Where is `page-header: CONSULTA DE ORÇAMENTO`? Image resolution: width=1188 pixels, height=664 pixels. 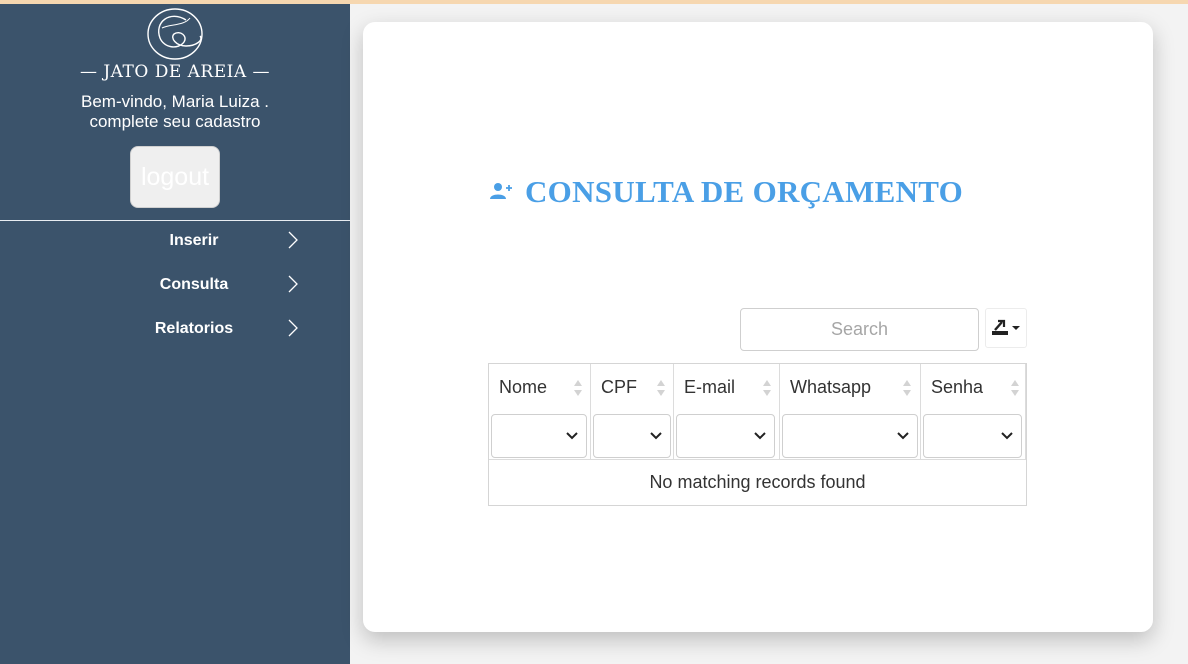
page-header: CONSULTA DE ORÇAMENTO is located at coordinates (726, 192).